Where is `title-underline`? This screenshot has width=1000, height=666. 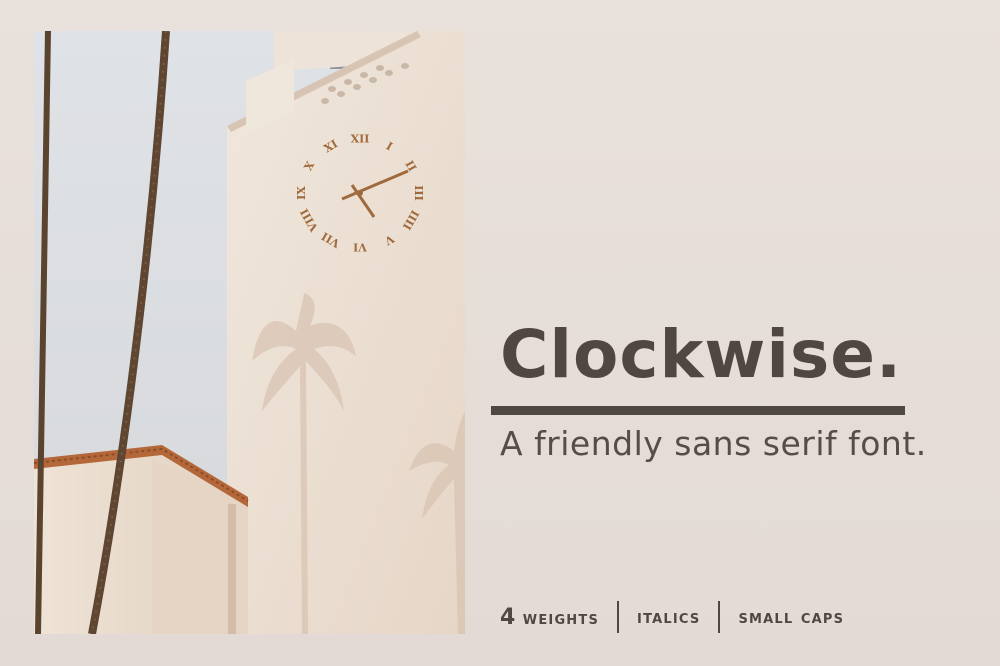
title-underline is located at coordinates (698, 410).